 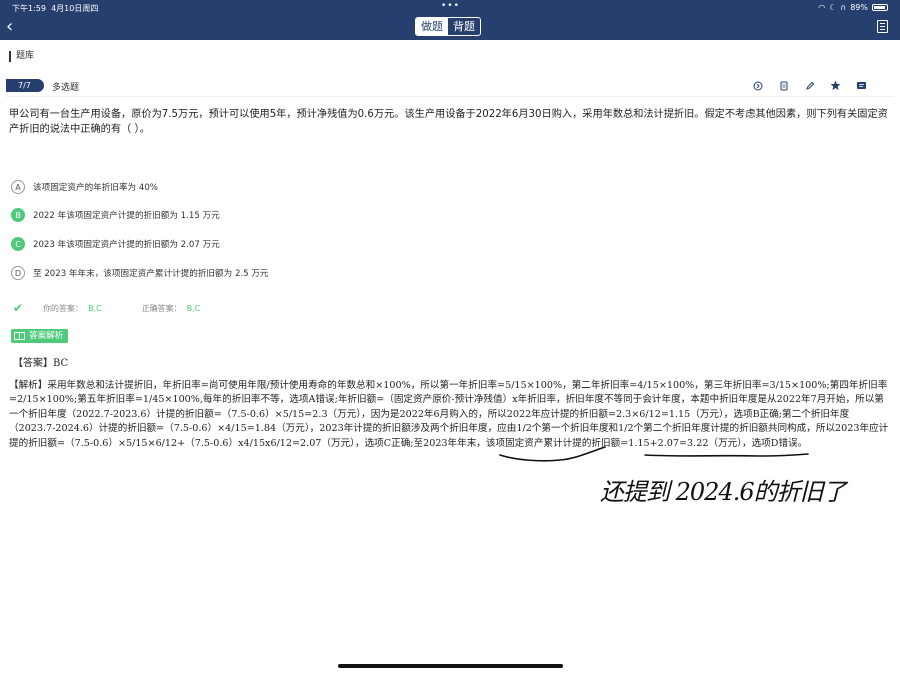 I want to click on answer-sheet-icon, so click(x=882, y=26).